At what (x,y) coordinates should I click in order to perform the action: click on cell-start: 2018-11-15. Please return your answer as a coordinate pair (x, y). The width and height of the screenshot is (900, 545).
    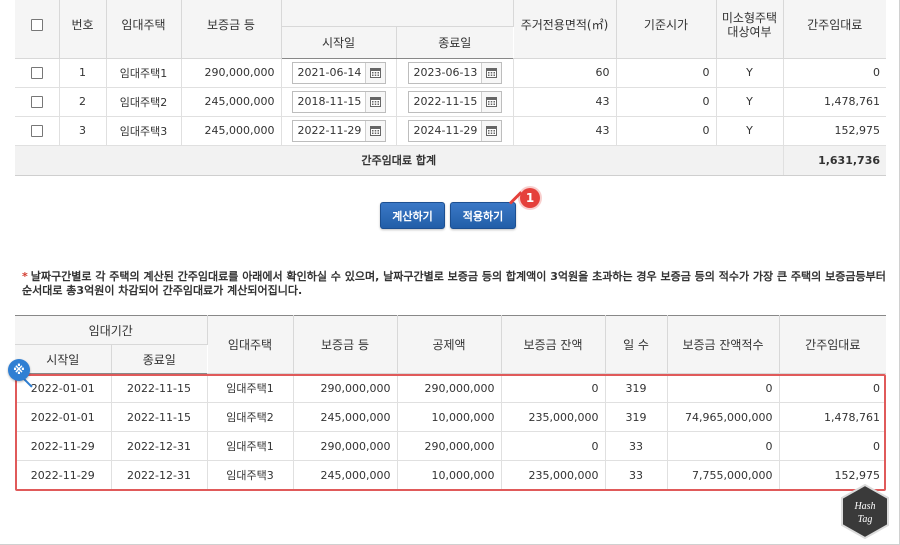
    Looking at the image, I should click on (339, 102).